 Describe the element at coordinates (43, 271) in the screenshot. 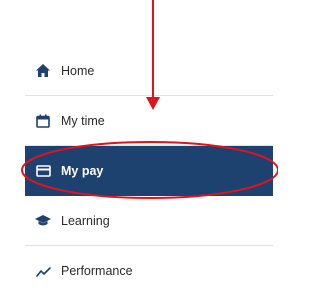

I see `trend-line-icon` at that location.